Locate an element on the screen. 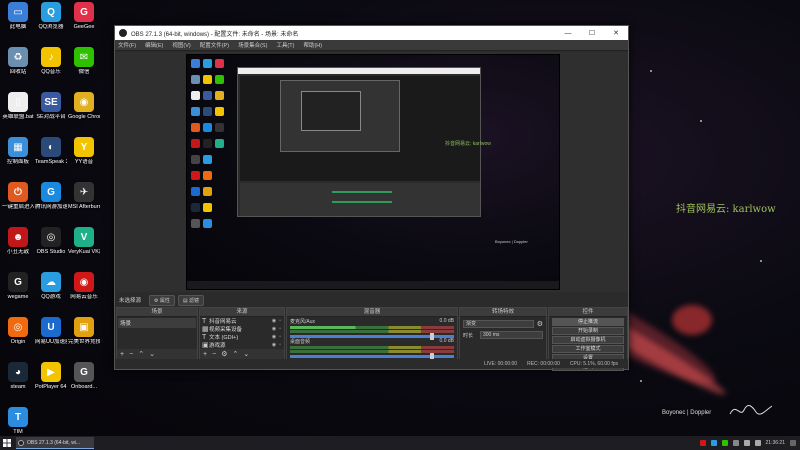 This screenshot has width=800, height=450. desktop-icon: ▯ 英雄联盟.bat is located at coordinates (18, 112).